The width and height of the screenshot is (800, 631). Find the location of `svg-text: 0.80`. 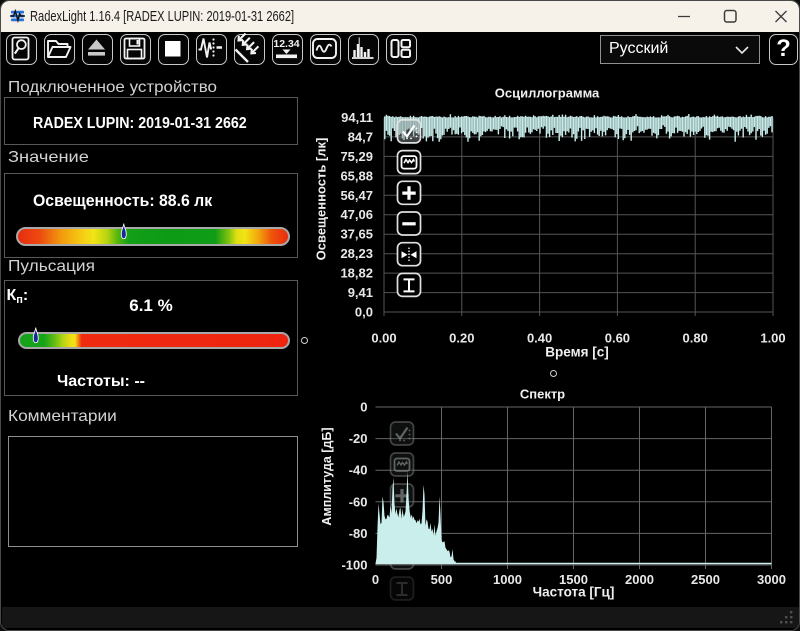

svg-text: 0.80 is located at coordinates (695, 338).